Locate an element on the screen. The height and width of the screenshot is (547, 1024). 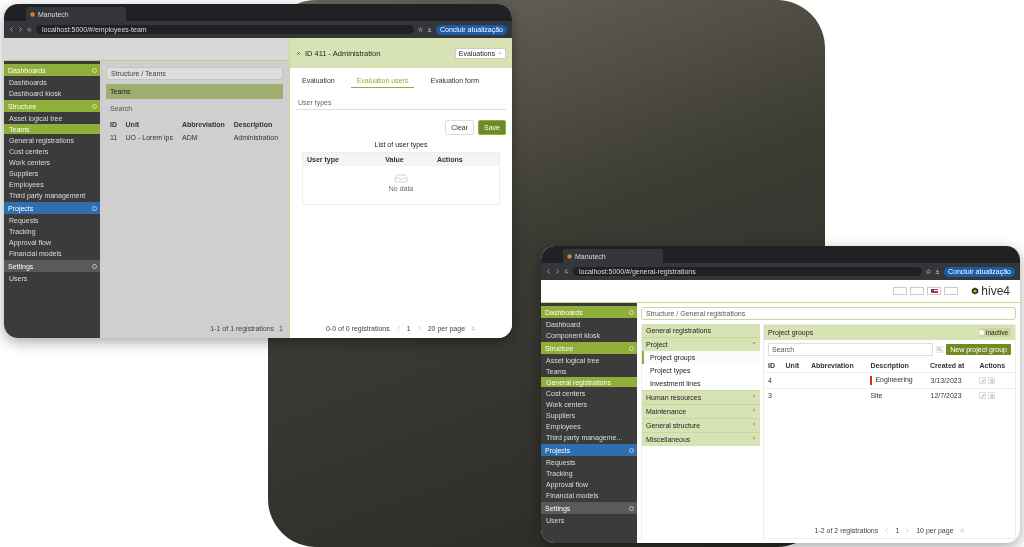
language-select is located at coordinates (934, 291).